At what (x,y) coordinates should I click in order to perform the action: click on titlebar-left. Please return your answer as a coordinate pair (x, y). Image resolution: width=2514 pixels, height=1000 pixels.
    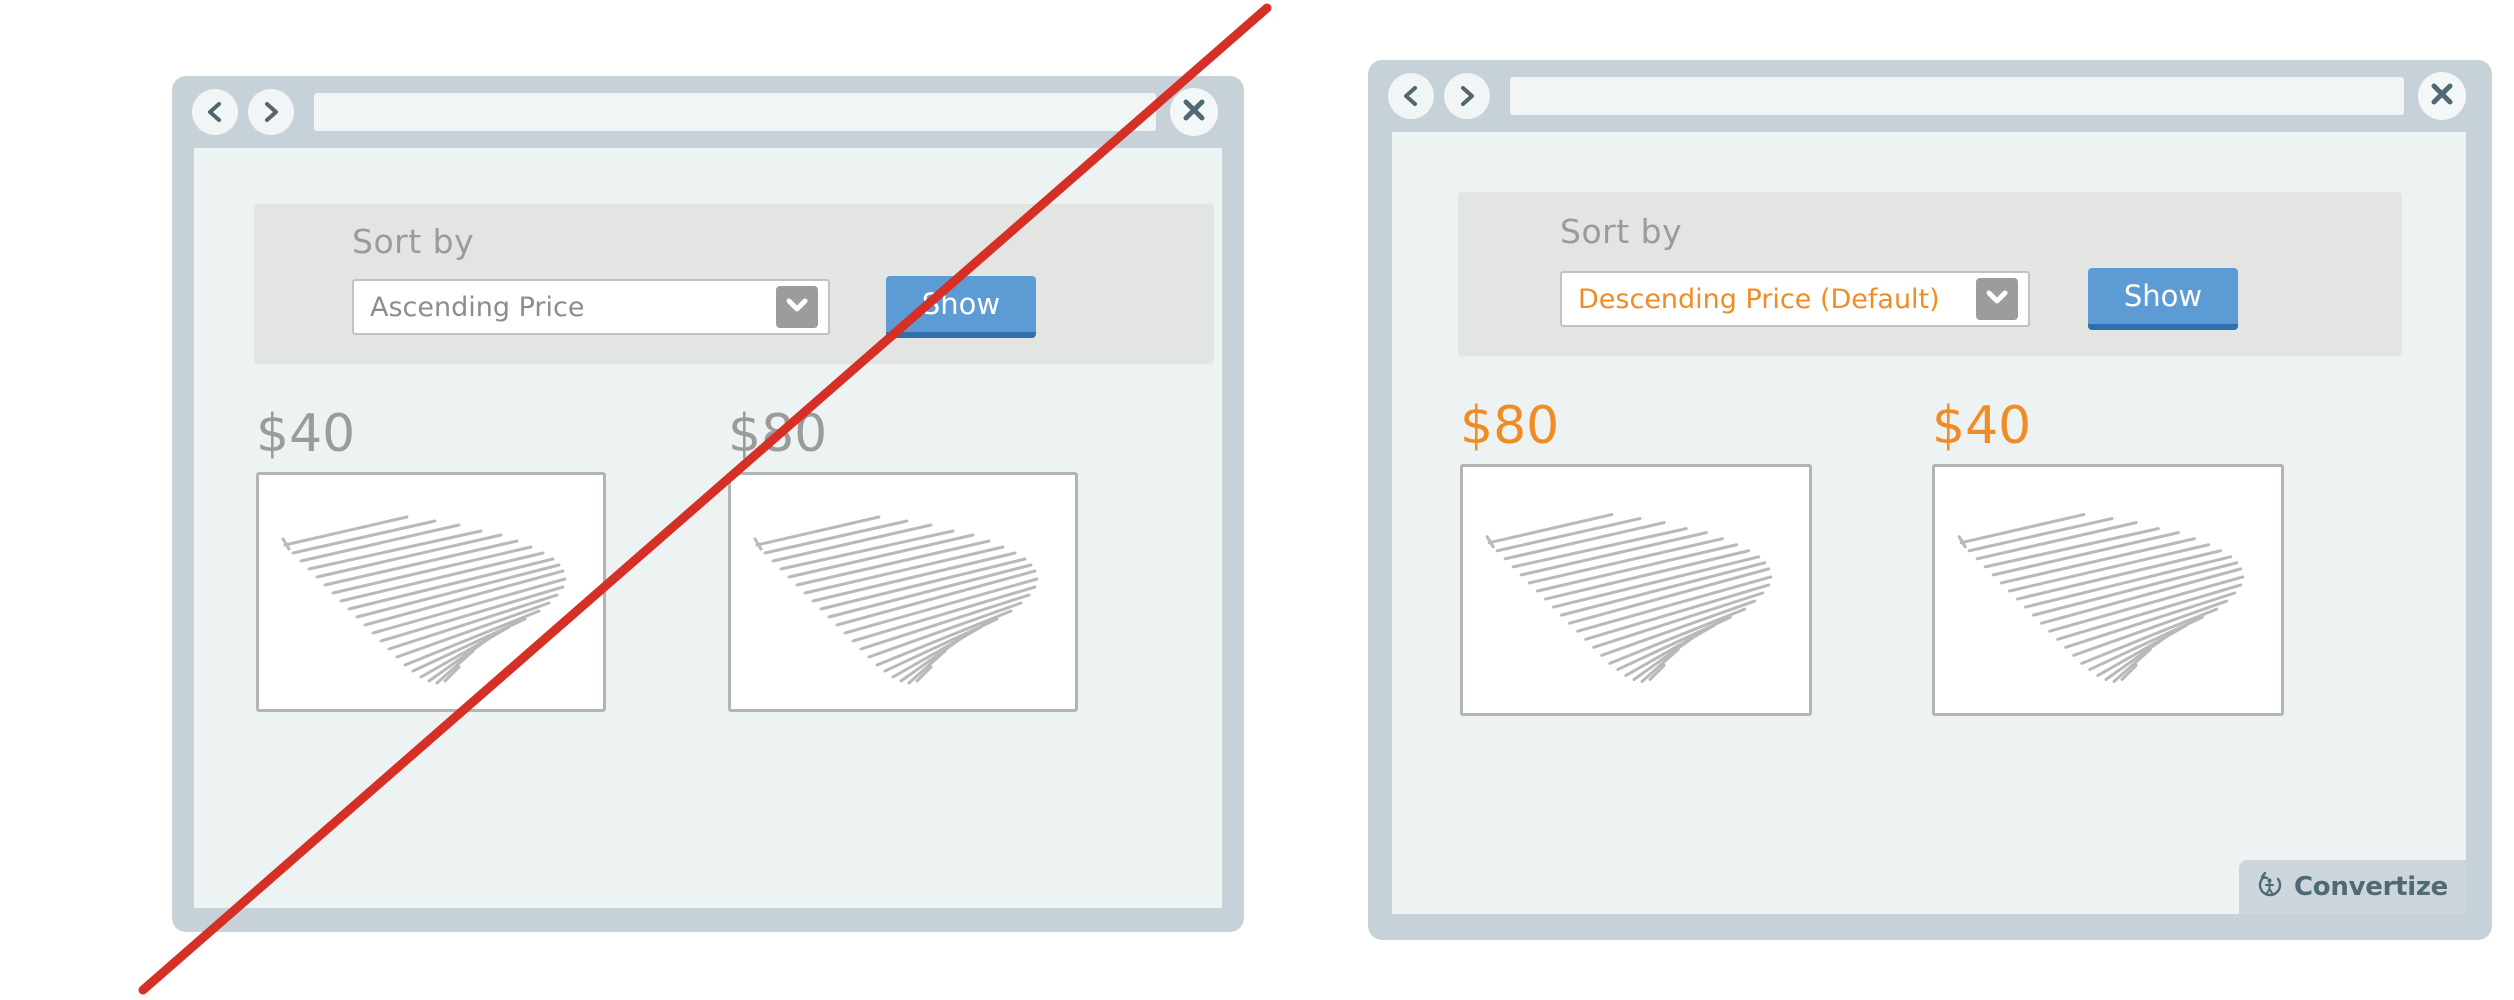
    Looking at the image, I should click on (708, 112).